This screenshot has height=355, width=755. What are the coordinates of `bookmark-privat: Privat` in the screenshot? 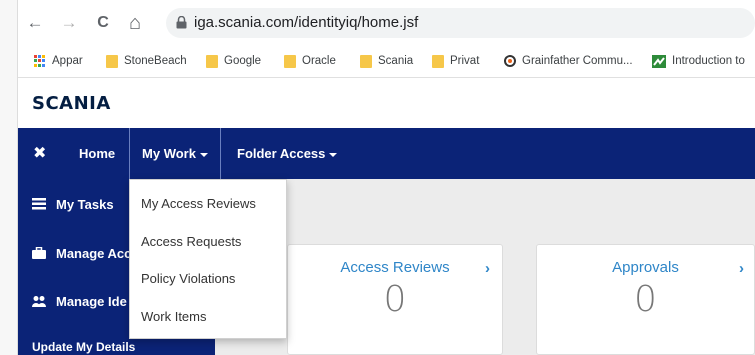 It's located at (455, 61).